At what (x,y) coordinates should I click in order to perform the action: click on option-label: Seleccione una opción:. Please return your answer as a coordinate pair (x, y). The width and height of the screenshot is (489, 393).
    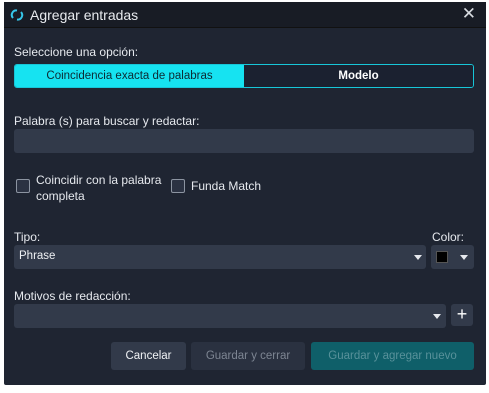
    Looking at the image, I should click on (76, 52).